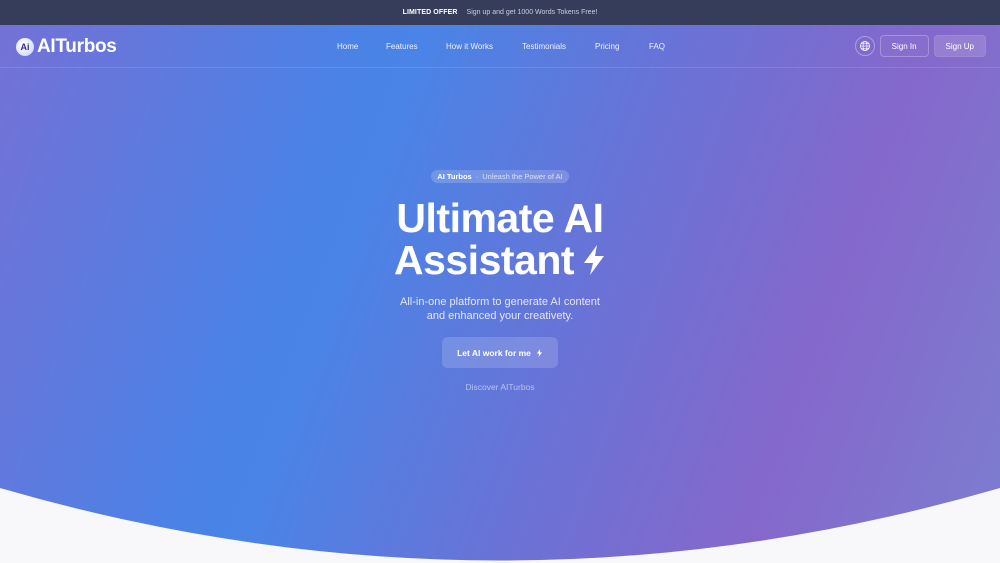  Describe the element at coordinates (657, 46) in the screenshot. I see `nav-faq: FAQ` at that location.